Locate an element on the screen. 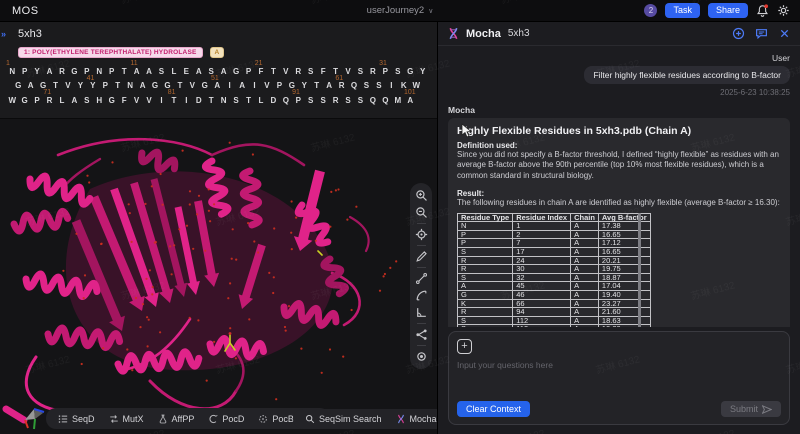 The height and width of the screenshot is (434, 800). settings-gear-icon is located at coordinates (783, 10).